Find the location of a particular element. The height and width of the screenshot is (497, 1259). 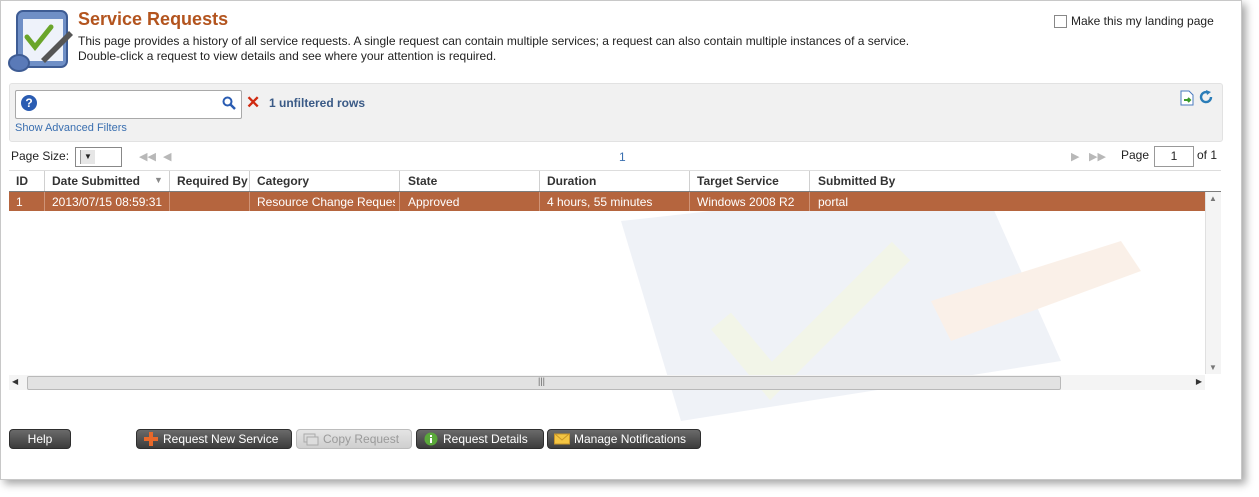

cell-id: 1 is located at coordinates (19, 202).